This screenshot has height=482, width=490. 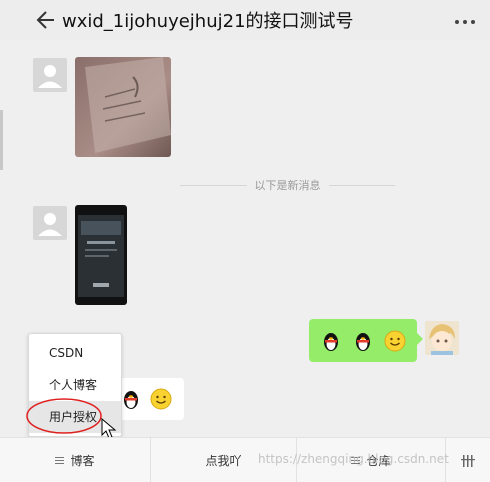 I want to click on new-messages-divider: 以下是新消息, so click(x=287, y=185).